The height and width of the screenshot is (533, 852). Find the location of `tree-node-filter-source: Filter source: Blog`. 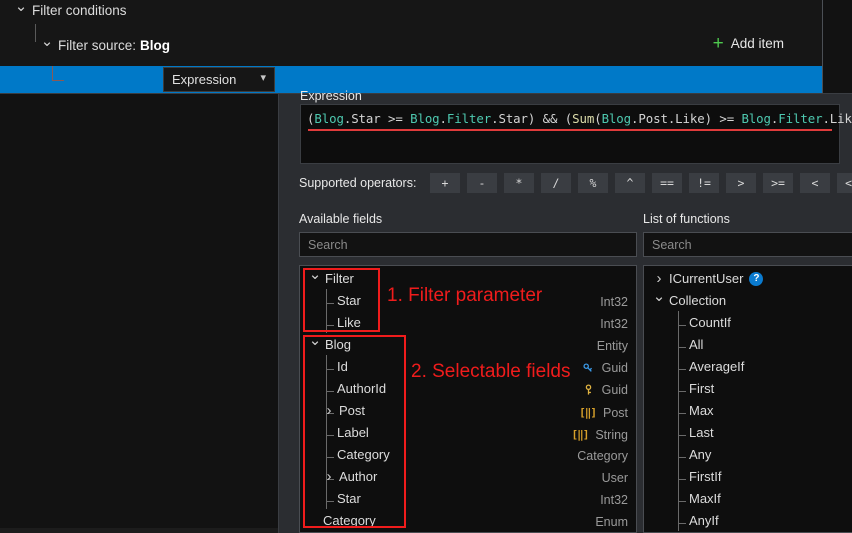

tree-node-filter-source: Filter source: Blog is located at coordinates (105, 45).